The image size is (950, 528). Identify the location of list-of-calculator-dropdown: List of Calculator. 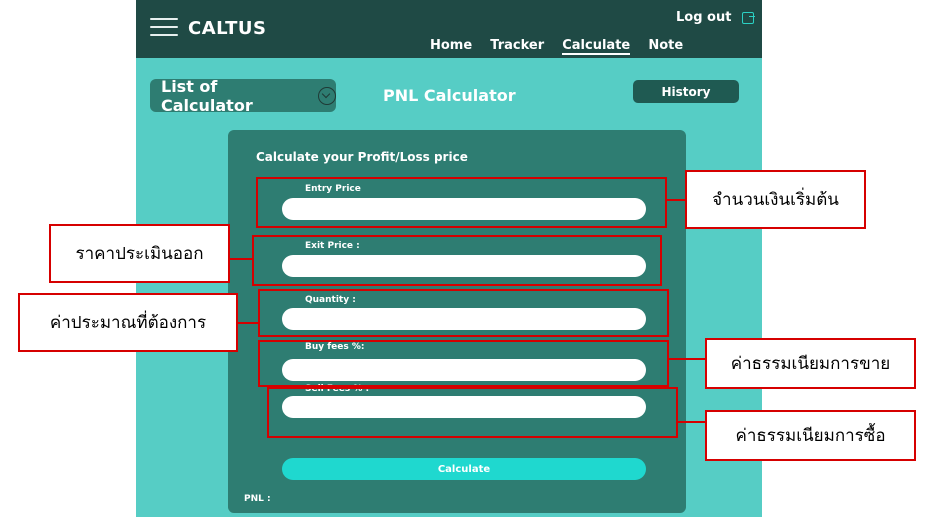
(243, 95).